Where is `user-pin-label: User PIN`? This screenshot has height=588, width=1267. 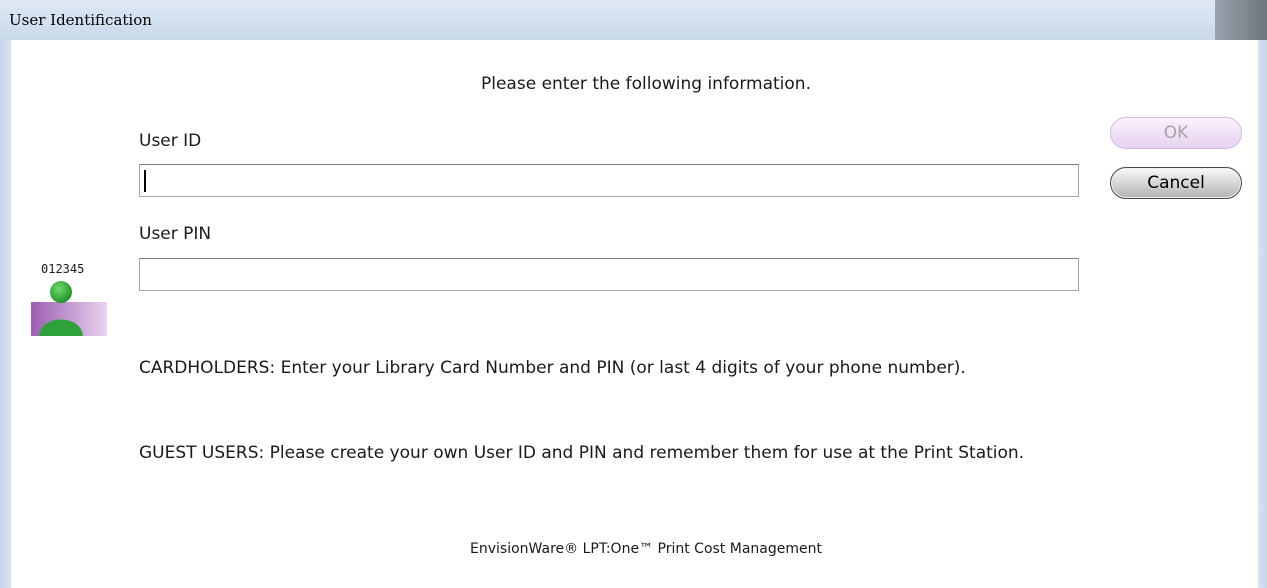 user-pin-label: User PIN is located at coordinates (175, 234).